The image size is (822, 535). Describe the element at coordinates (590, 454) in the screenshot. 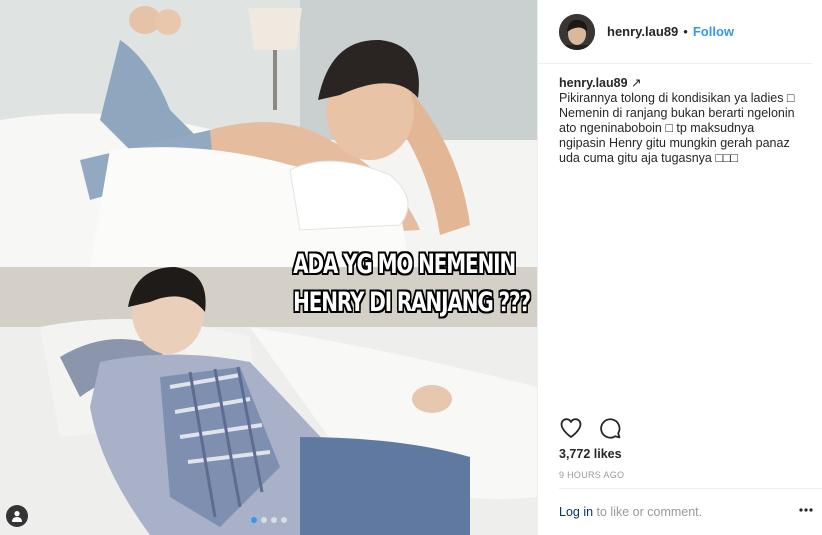

I see `likes-count: 3,772 likes` at that location.